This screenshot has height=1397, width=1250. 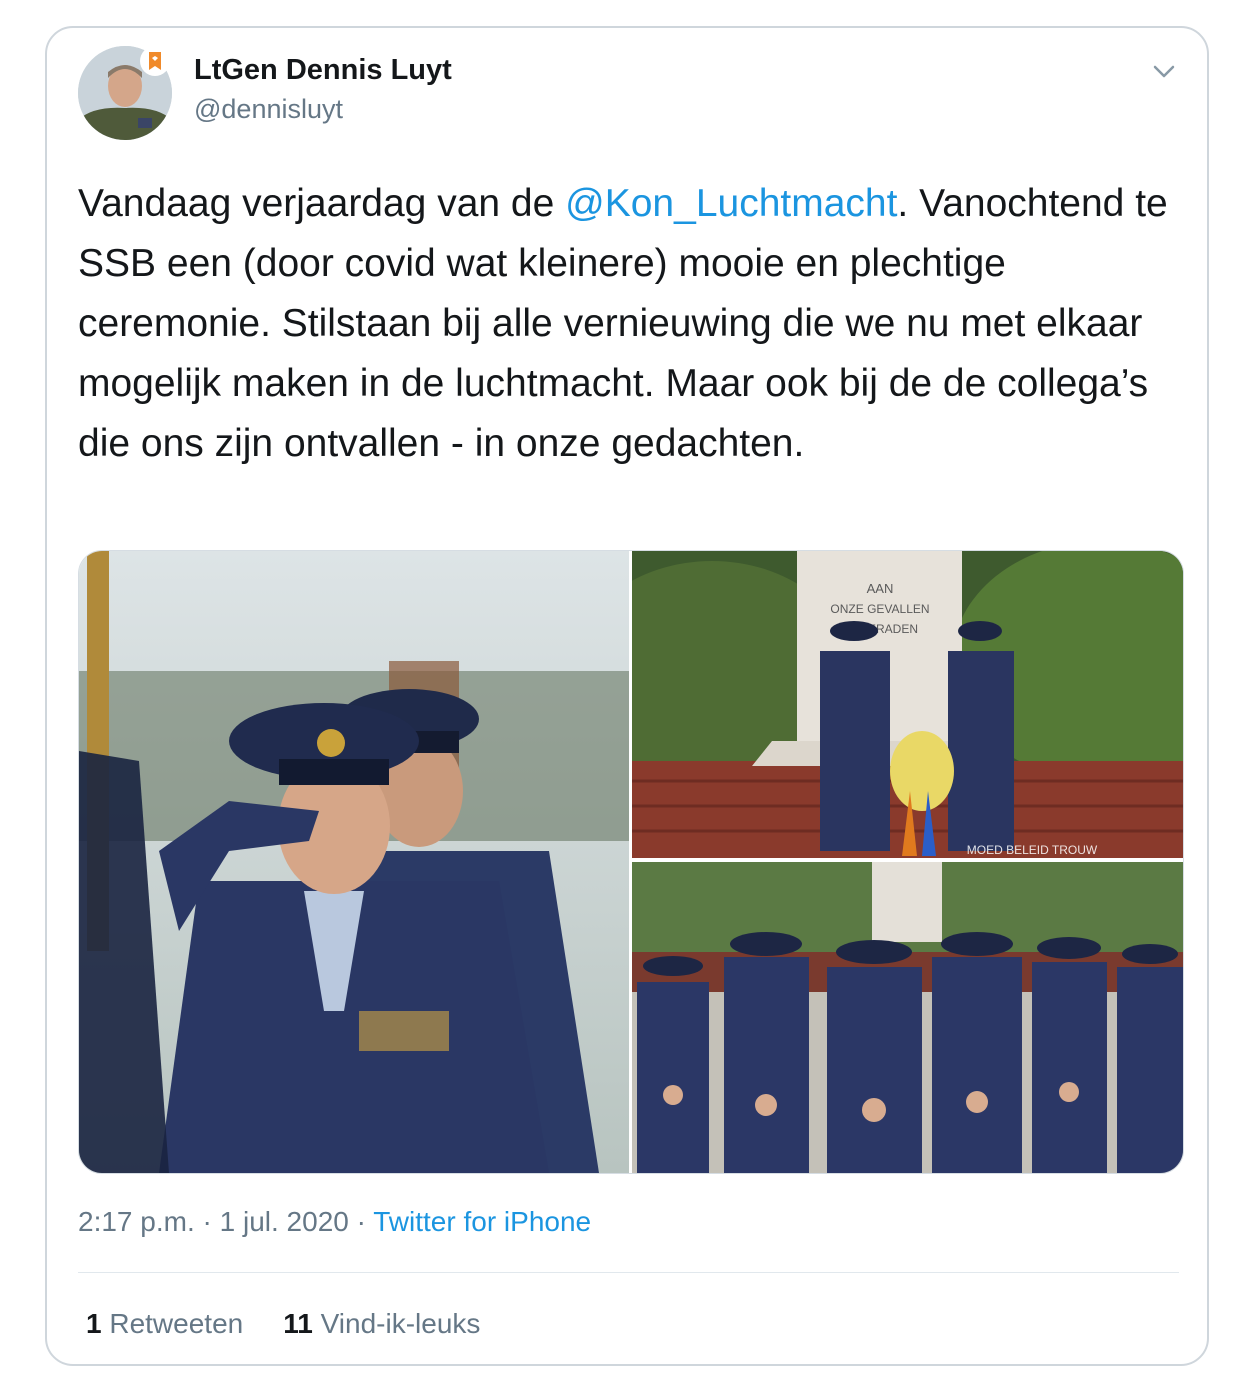 What do you see at coordinates (400, 1323) in the screenshot?
I see `likes-label: Vind-ik-leuks` at bounding box center [400, 1323].